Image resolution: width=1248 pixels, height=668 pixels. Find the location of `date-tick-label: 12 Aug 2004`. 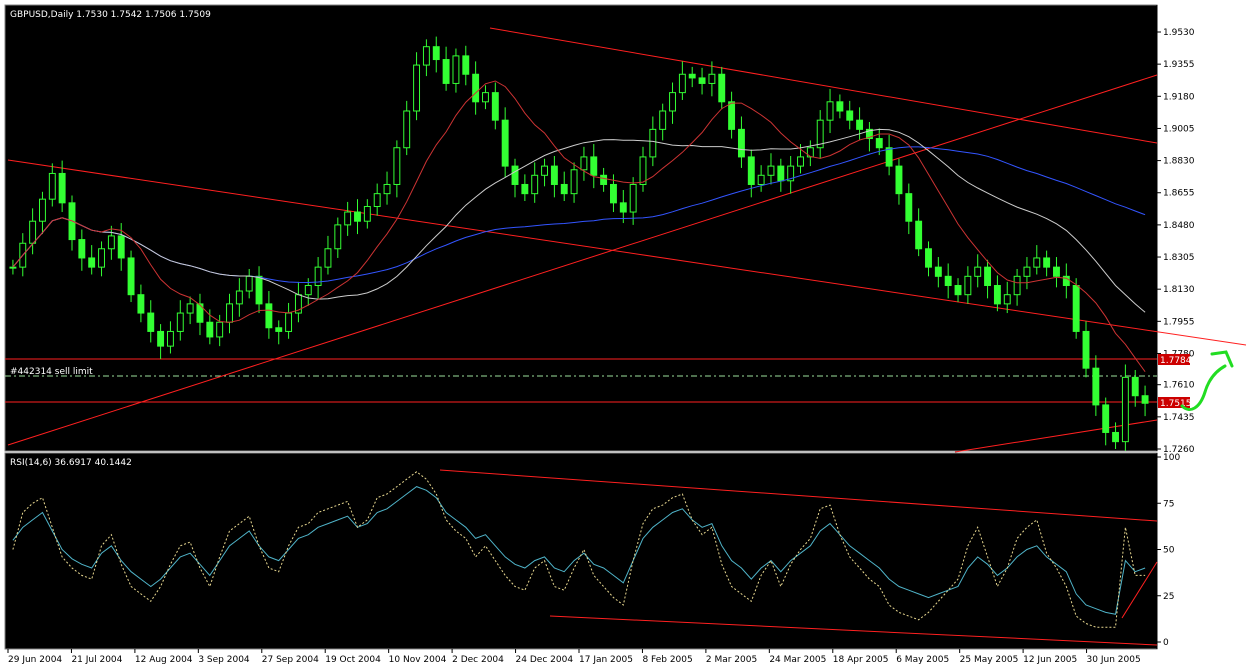

date-tick-label: 12 Aug 2004 is located at coordinates (164, 660).